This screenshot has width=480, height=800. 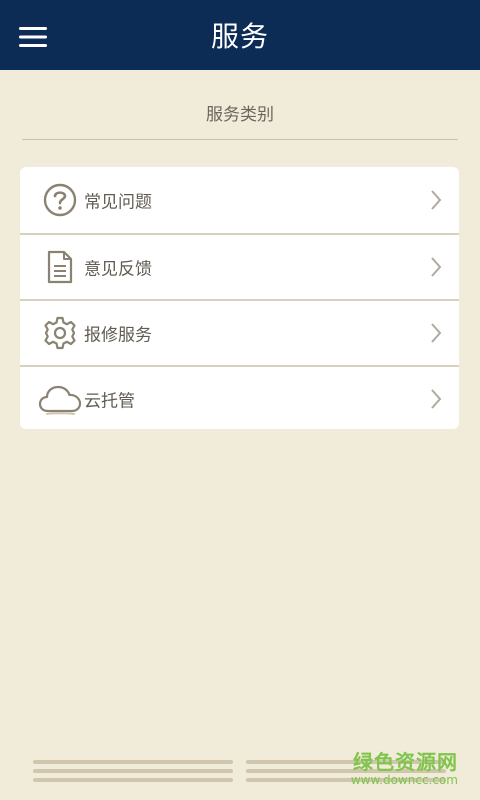 I want to click on list-item-label: 常见问题, so click(x=118, y=202).